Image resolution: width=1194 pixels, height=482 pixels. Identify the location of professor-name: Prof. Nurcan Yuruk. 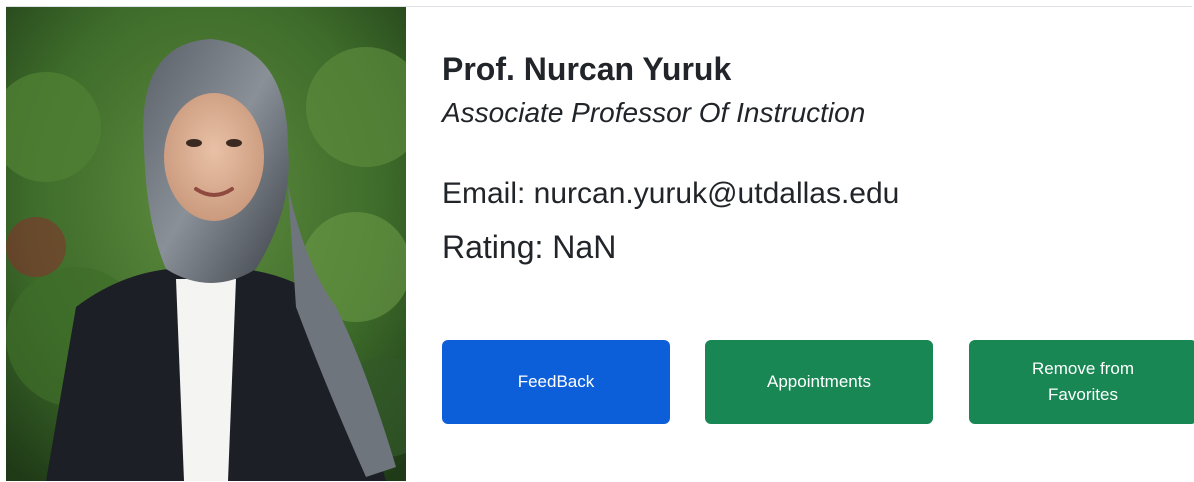
(587, 69).